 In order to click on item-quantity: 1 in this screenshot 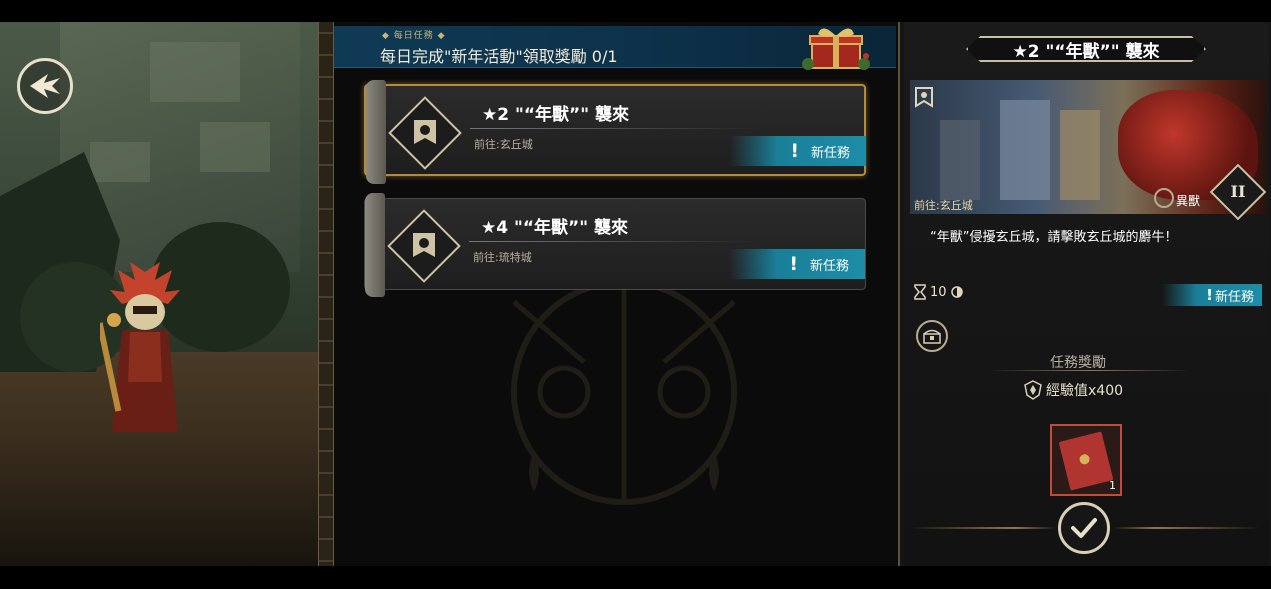, I will do `click(1112, 485)`.